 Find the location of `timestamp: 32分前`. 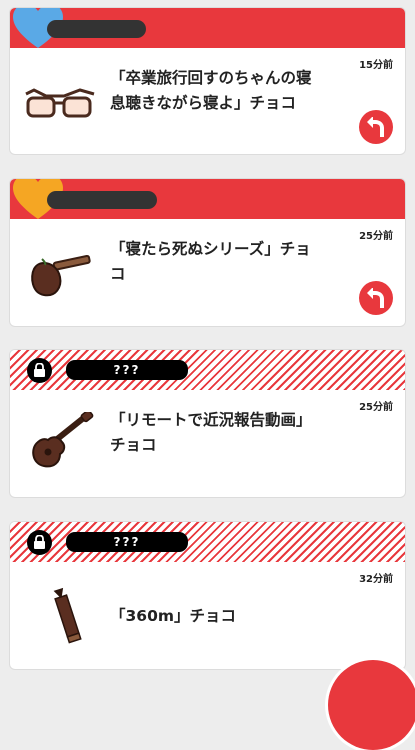

timestamp: 32分前 is located at coordinates (376, 579).